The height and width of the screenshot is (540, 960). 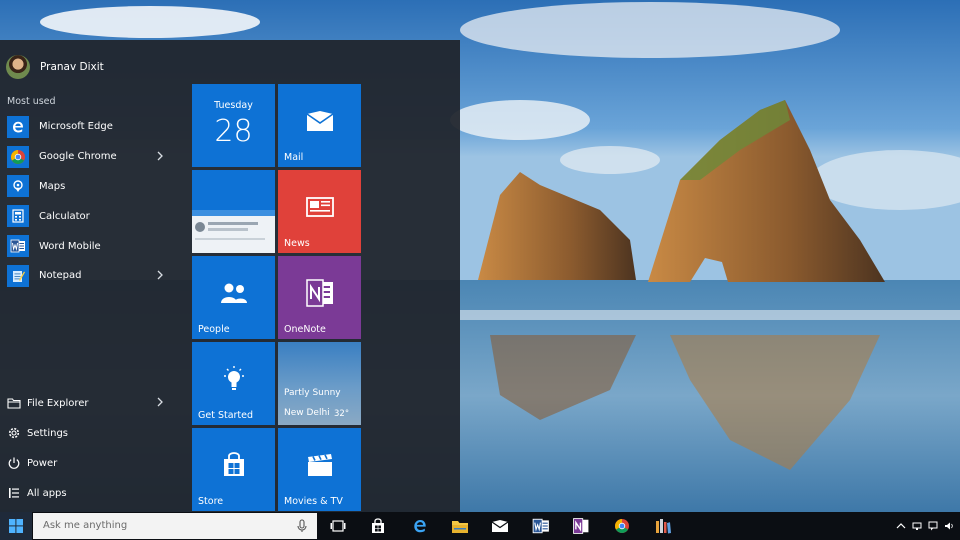 I want to click on start-button, so click(x=16, y=526).